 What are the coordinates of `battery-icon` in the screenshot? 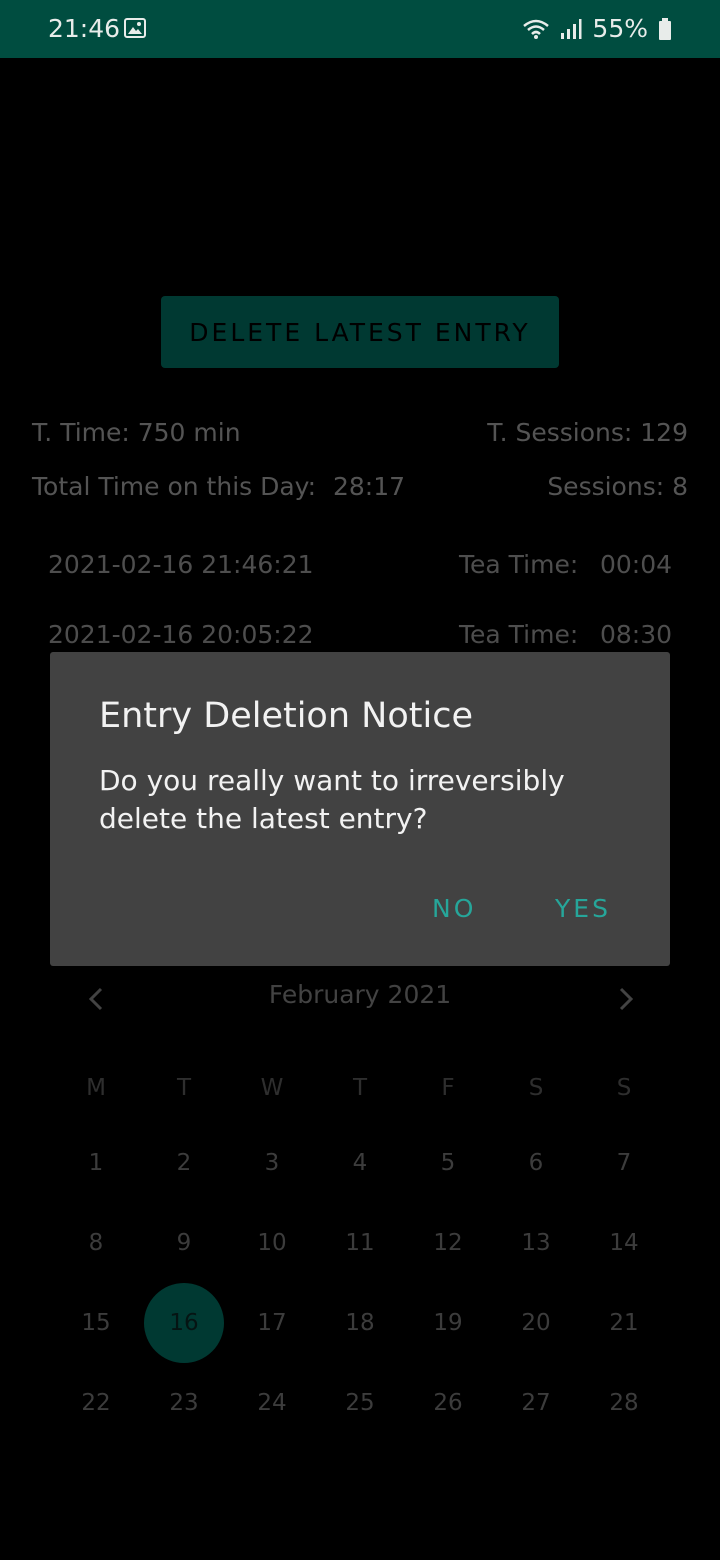 It's located at (665, 28).